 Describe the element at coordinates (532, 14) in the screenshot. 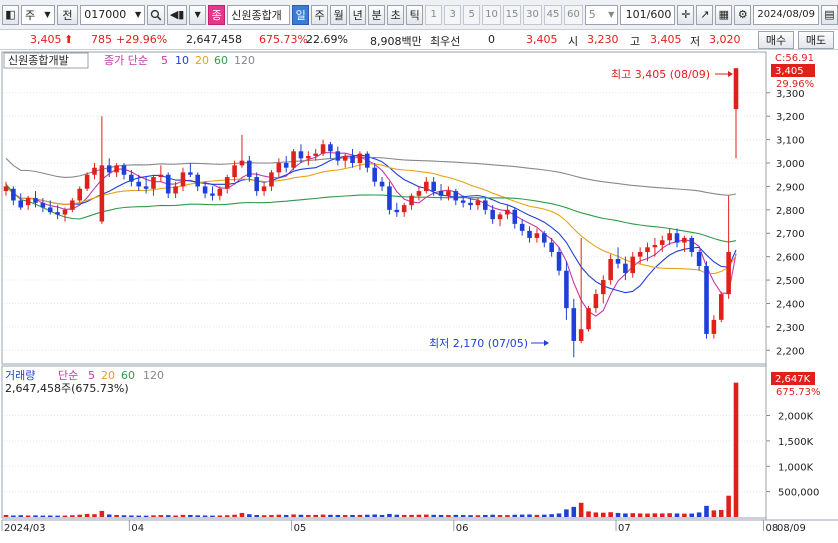

I see `interval-30-button: 30` at that location.